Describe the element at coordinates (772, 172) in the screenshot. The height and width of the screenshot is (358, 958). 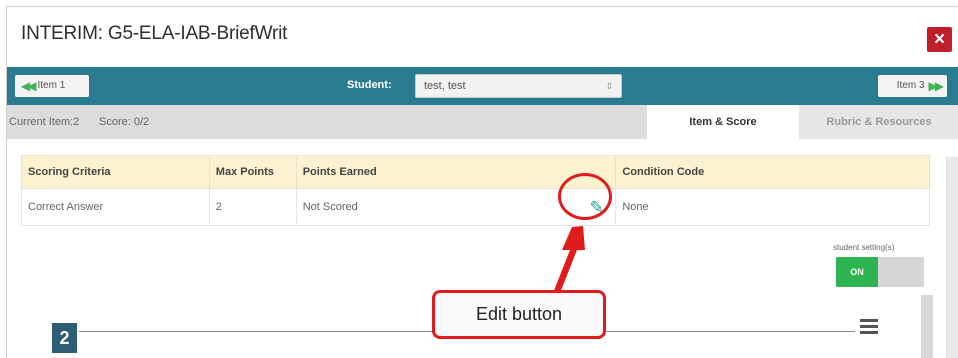
I see `header-condition-code: Condition Code` at that location.